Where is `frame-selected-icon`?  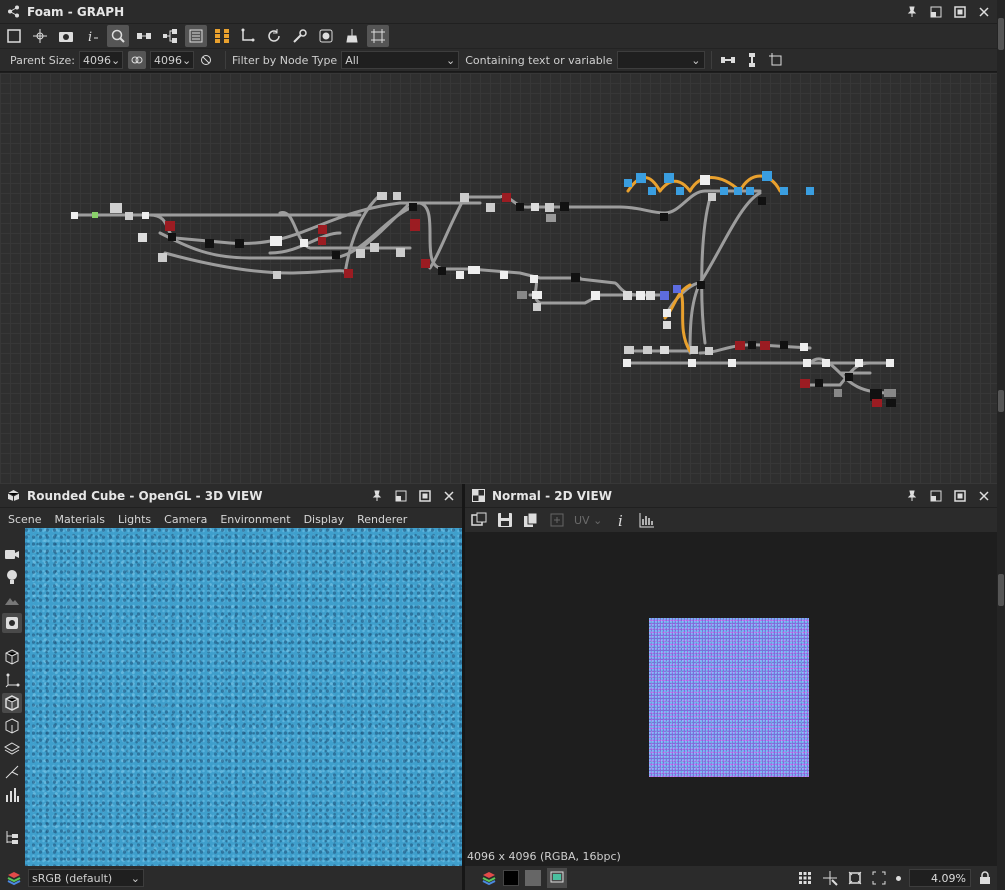 frame-selected-icon is located at coordinates (40, 36).